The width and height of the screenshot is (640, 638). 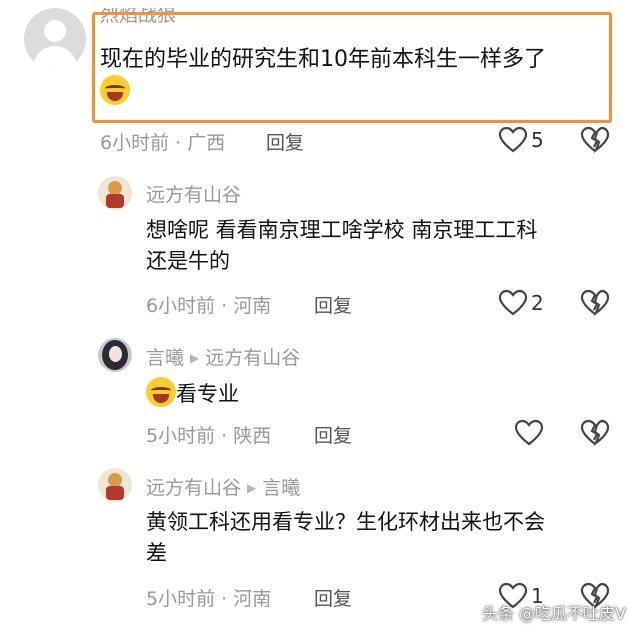 What do you see at coordinates (323, 76) in the screenshot?
I see `comment-text: 现在的毕业的研究生和10年前本科生一样多了` at bounding box center [323, 76].